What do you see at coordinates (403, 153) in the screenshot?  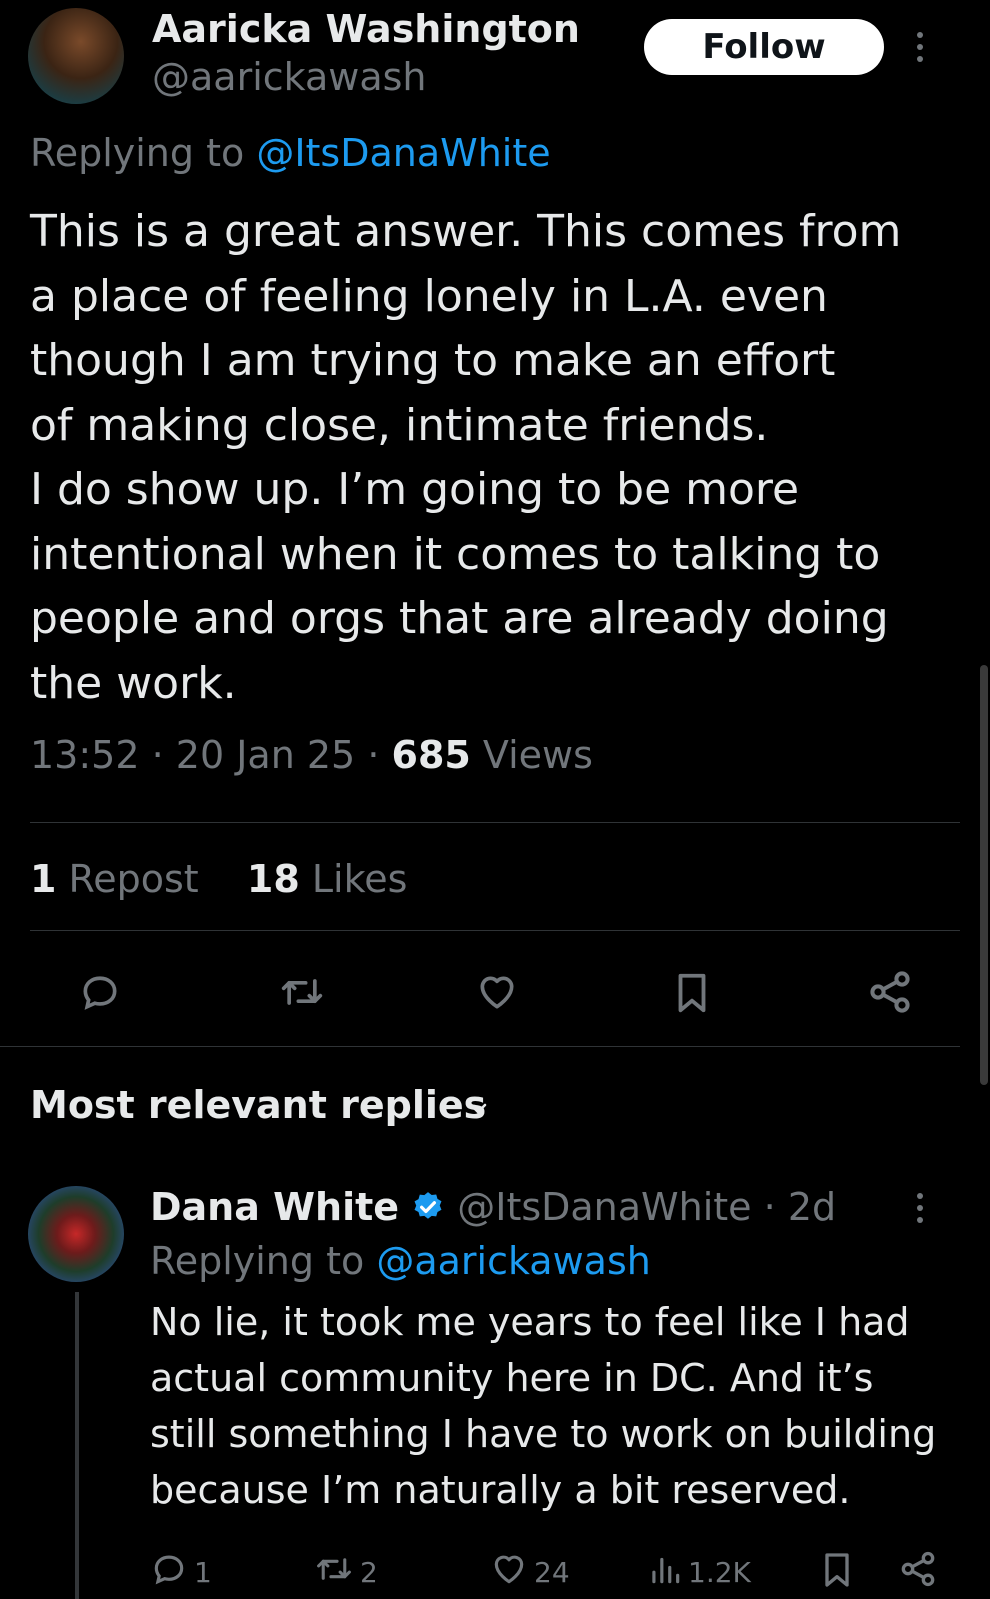 I see `replying-to-handle: @ItsDanaWhite` at bounding box center [403, 153].